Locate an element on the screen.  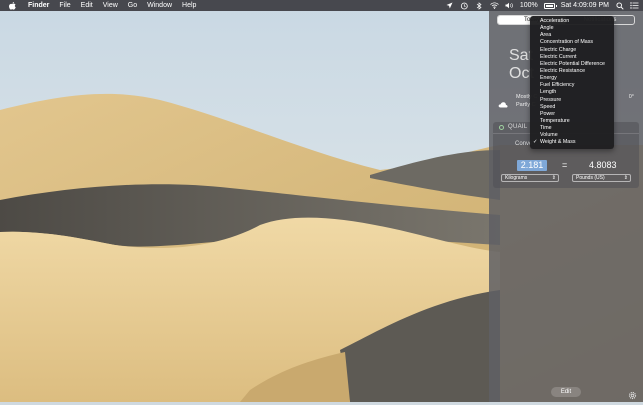
menu-option: Electric Potential Difference is located at coordinates (572, 64).